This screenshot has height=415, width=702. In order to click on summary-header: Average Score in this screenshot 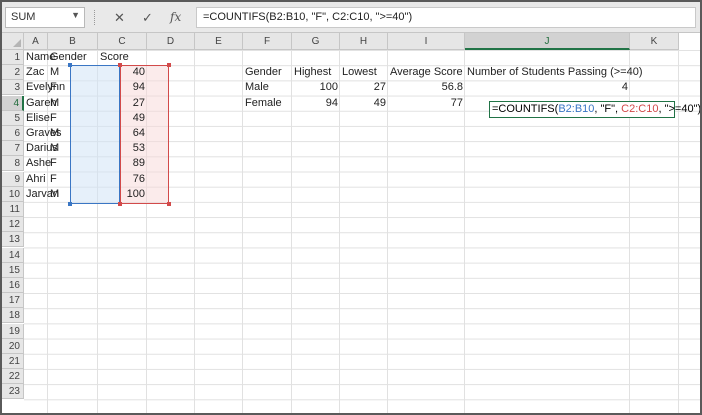, I will do `click(426, 72)`.